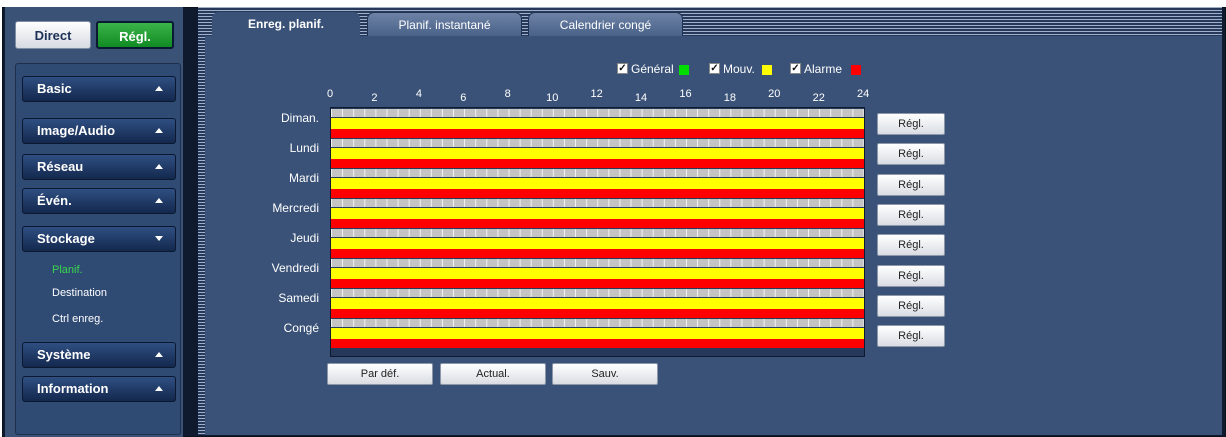 The image size is (1226, 437). Describe the element at coordinates (622, 68) in the screenshot. I see `general-checkbox: ✓` at that location.